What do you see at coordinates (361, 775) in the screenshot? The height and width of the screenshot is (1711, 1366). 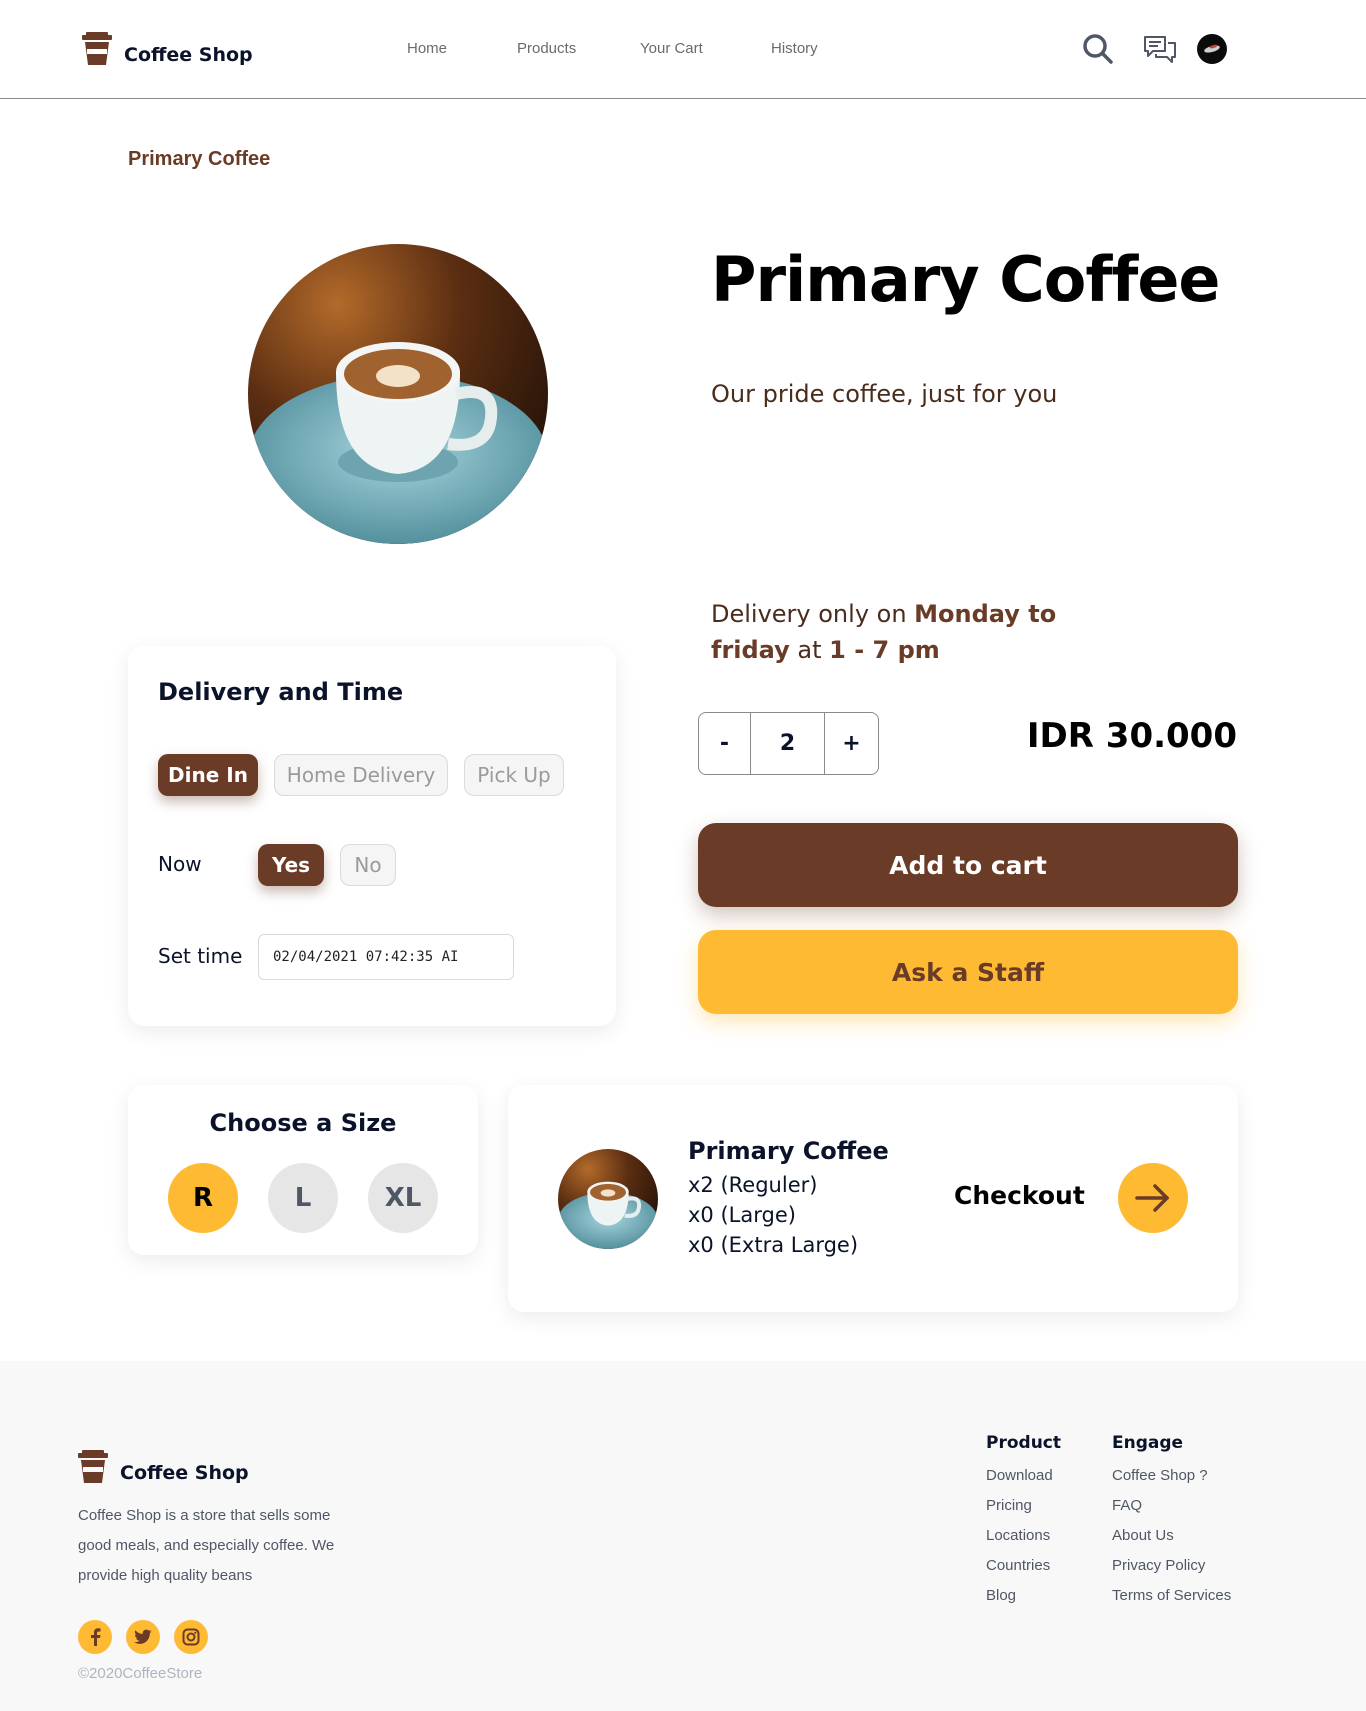 I see `method-home-delivery-button: Home Delivery` at bounding box center [361, 775].